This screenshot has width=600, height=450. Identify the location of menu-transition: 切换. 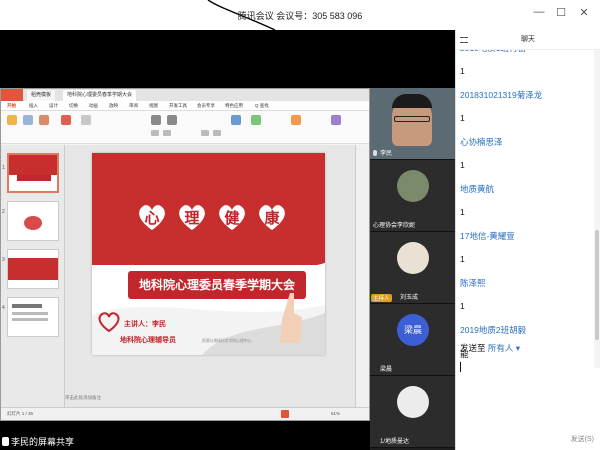
(73, 106).